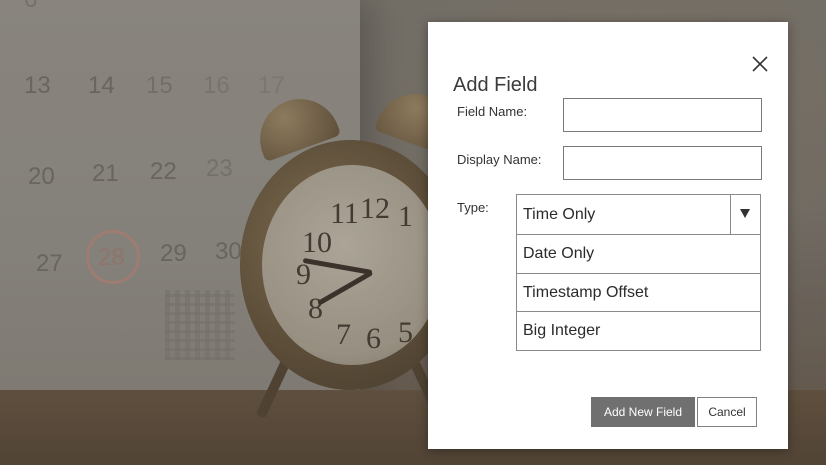 This screenshot has height=465, width=826. I want to click on type-select-value: Time Only, so click(559, 214).